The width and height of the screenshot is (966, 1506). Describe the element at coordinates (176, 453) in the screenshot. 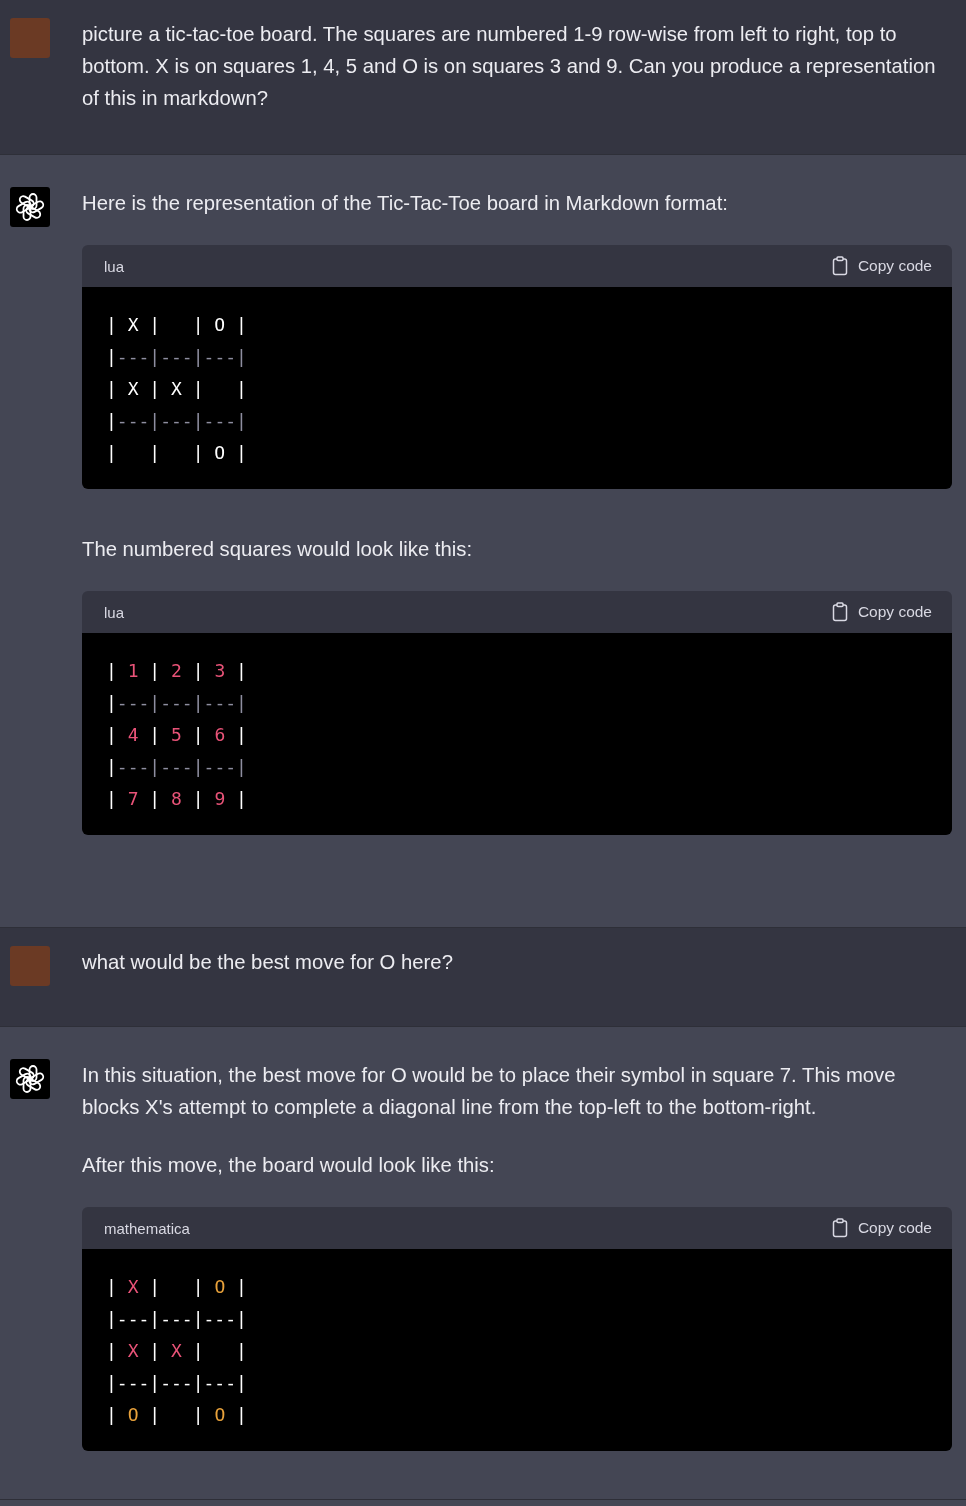

I see `code-line: | | | O |` at that location.